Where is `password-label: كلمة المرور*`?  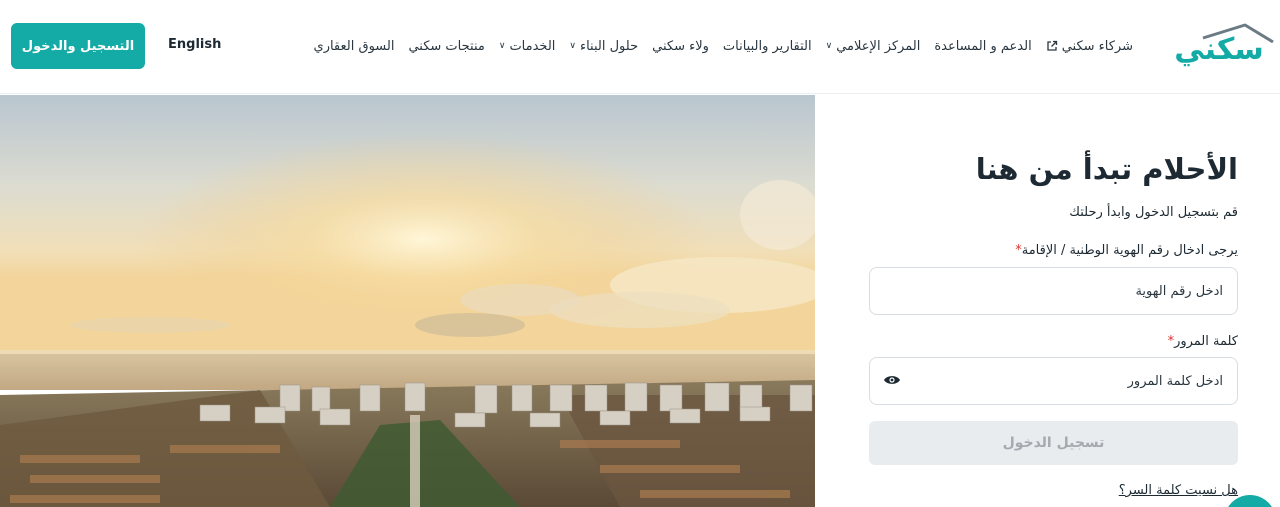 password-label: كلمة المرور* is located at coordinates (1201, 341).